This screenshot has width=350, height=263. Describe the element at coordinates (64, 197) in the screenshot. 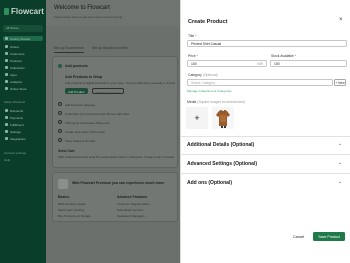

I see `promo-basics-title: Basics` at that location.